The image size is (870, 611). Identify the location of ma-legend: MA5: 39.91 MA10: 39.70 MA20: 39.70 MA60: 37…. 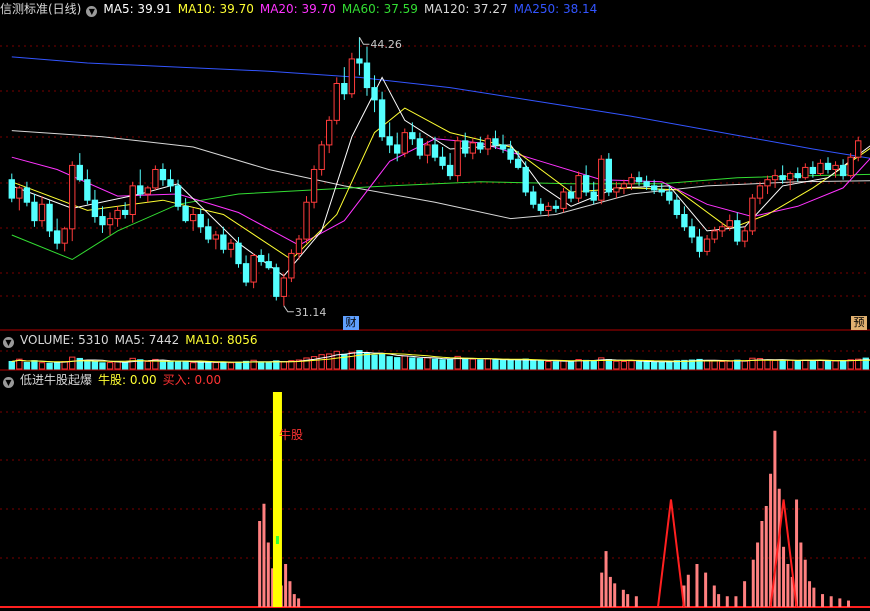
(353, 9).